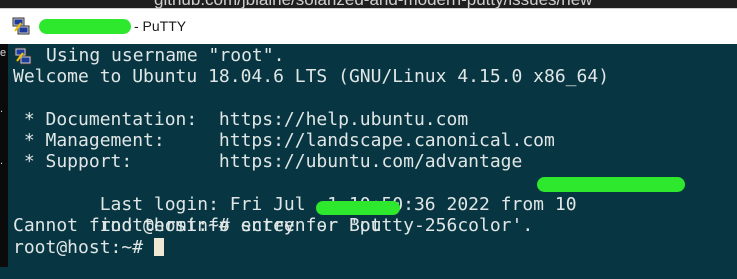  What do you see at coordinates (158, 246) in the screenshot?
I see `text-cursor` at bounding box center [158, 246].